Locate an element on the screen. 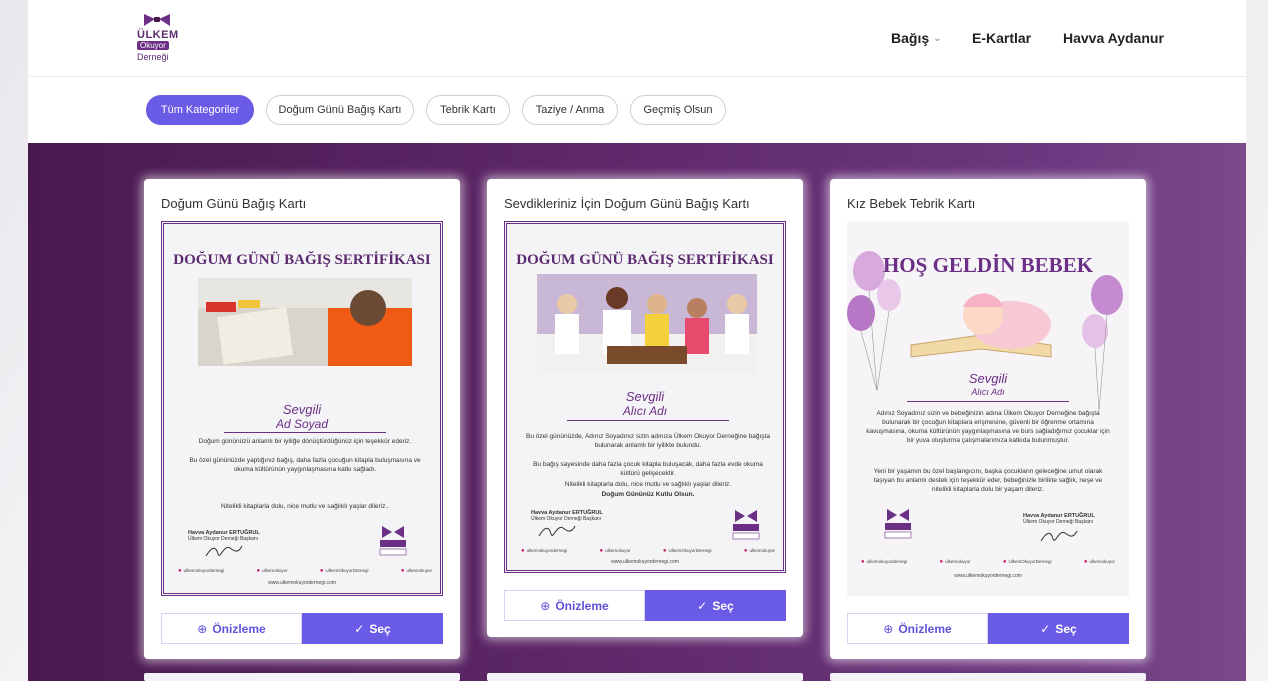  category-chip-all: Tüm Kategoriler is located at coordinates (200, 110).